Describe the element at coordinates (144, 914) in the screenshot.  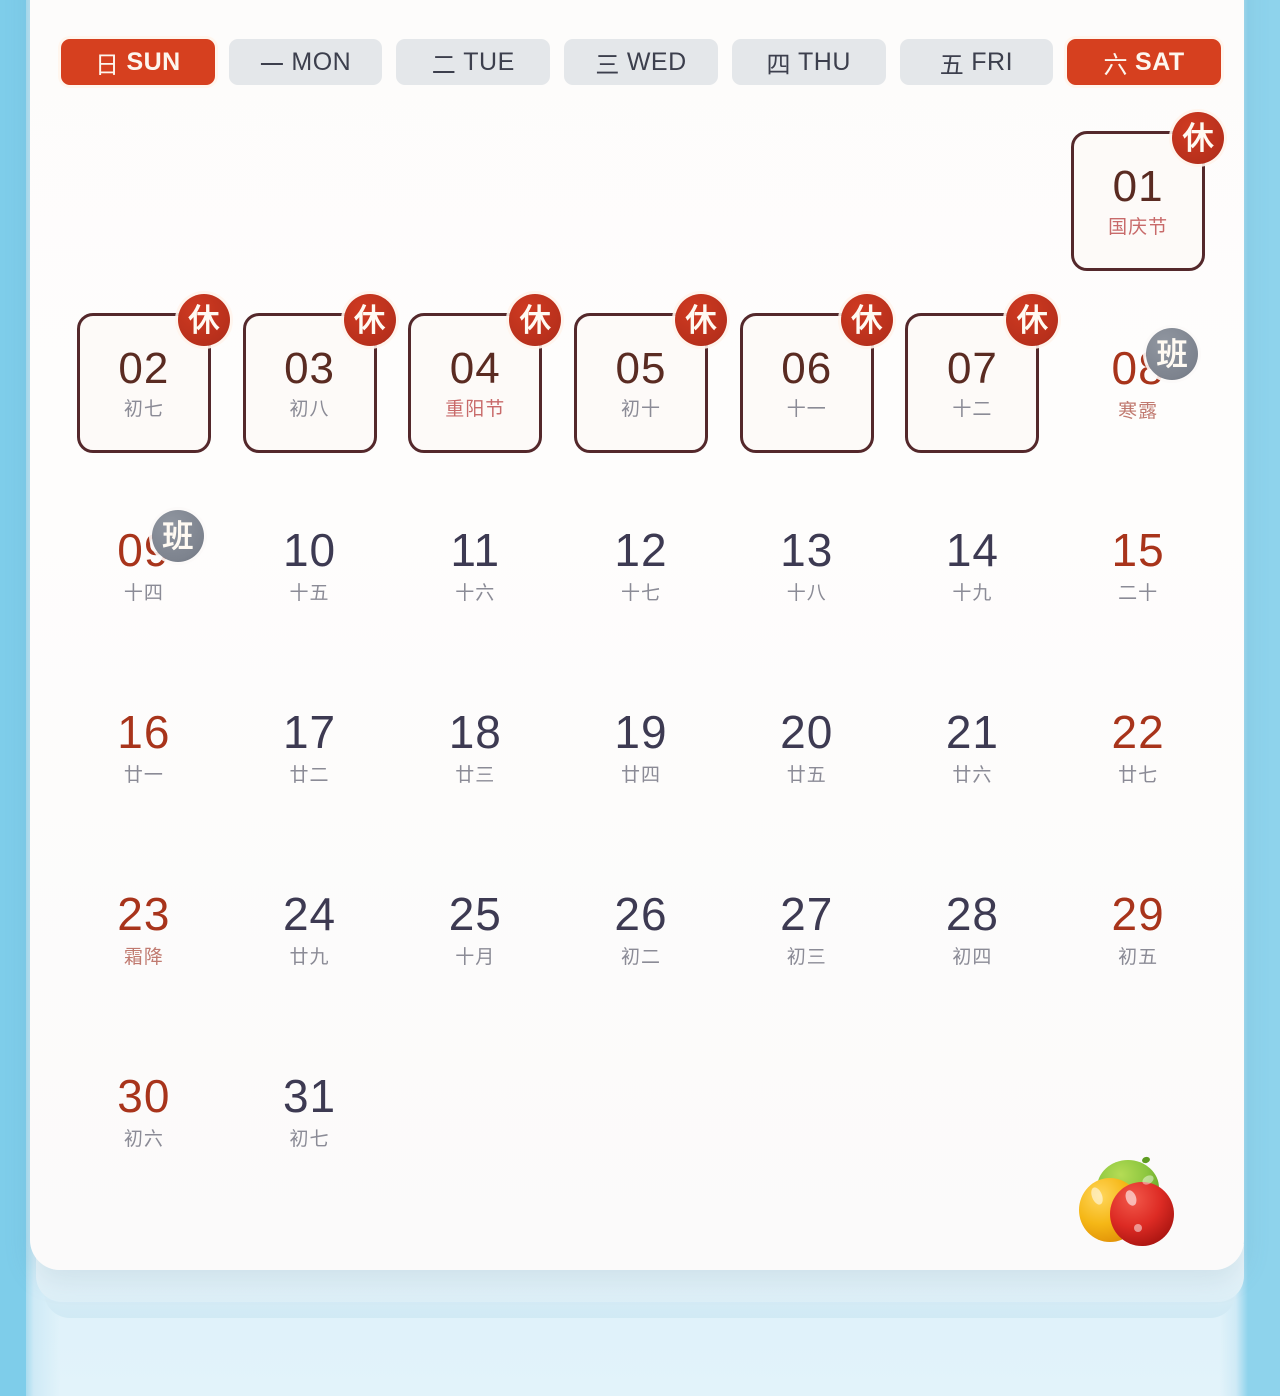
I see `day-number: 23` at that location.